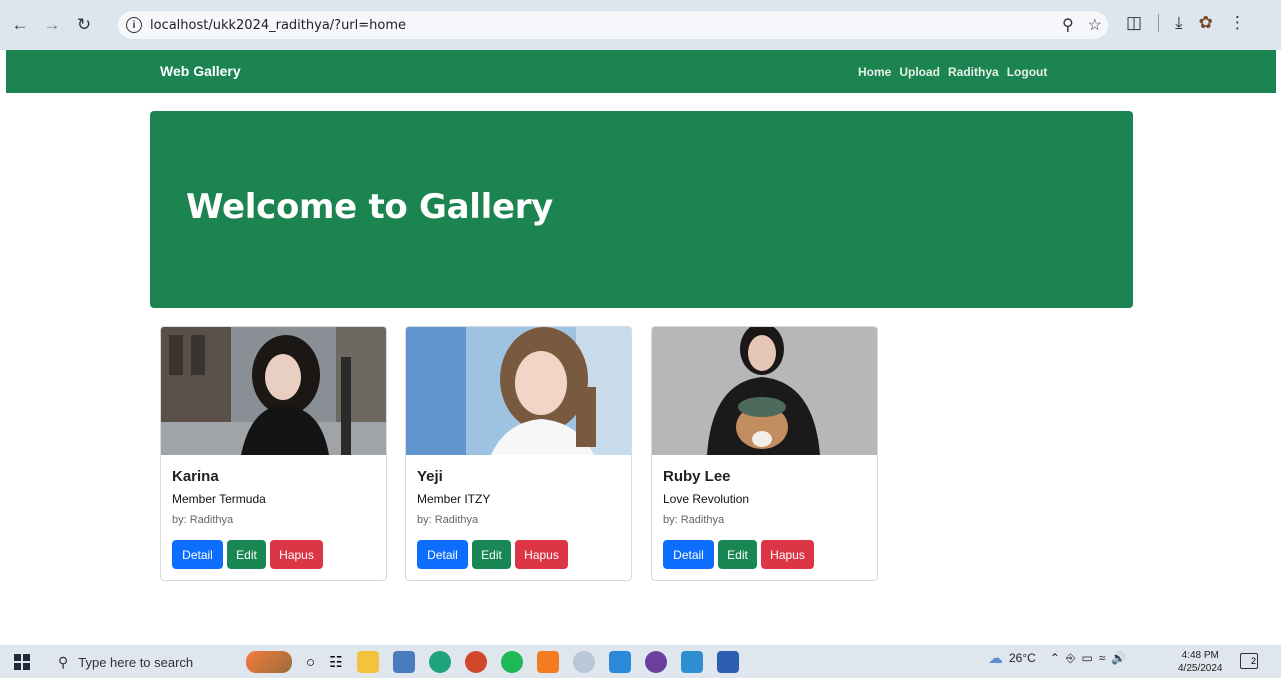 The height and width of the screenshot is (678, 1281). What do you see at coordinates (52, 25) in the screenshot?
I see `forward-arrow-icon: →` at bounding box center [52, 25].